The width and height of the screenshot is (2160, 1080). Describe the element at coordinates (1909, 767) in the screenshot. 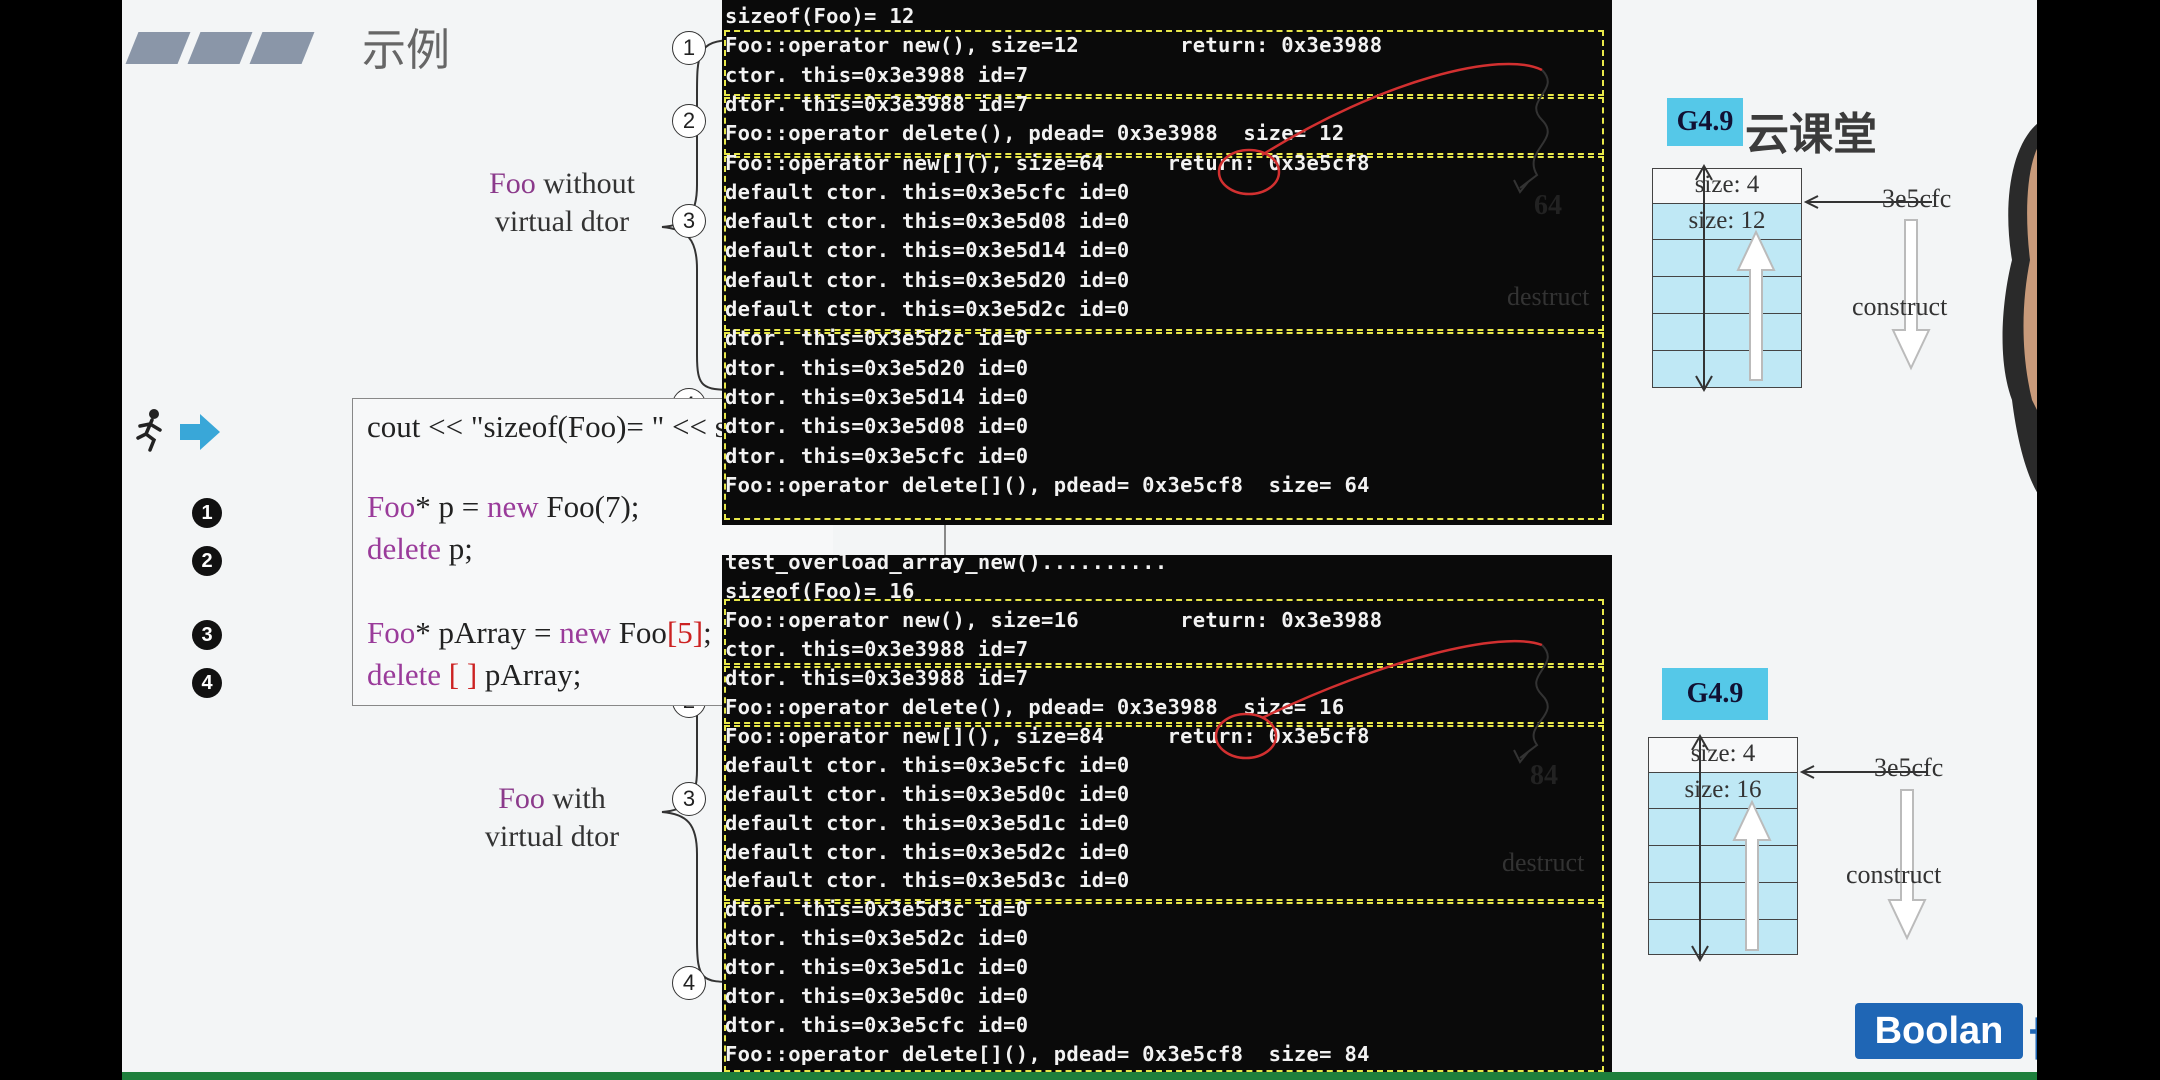

I see `address-bottom: 3e5cfc` at that location.